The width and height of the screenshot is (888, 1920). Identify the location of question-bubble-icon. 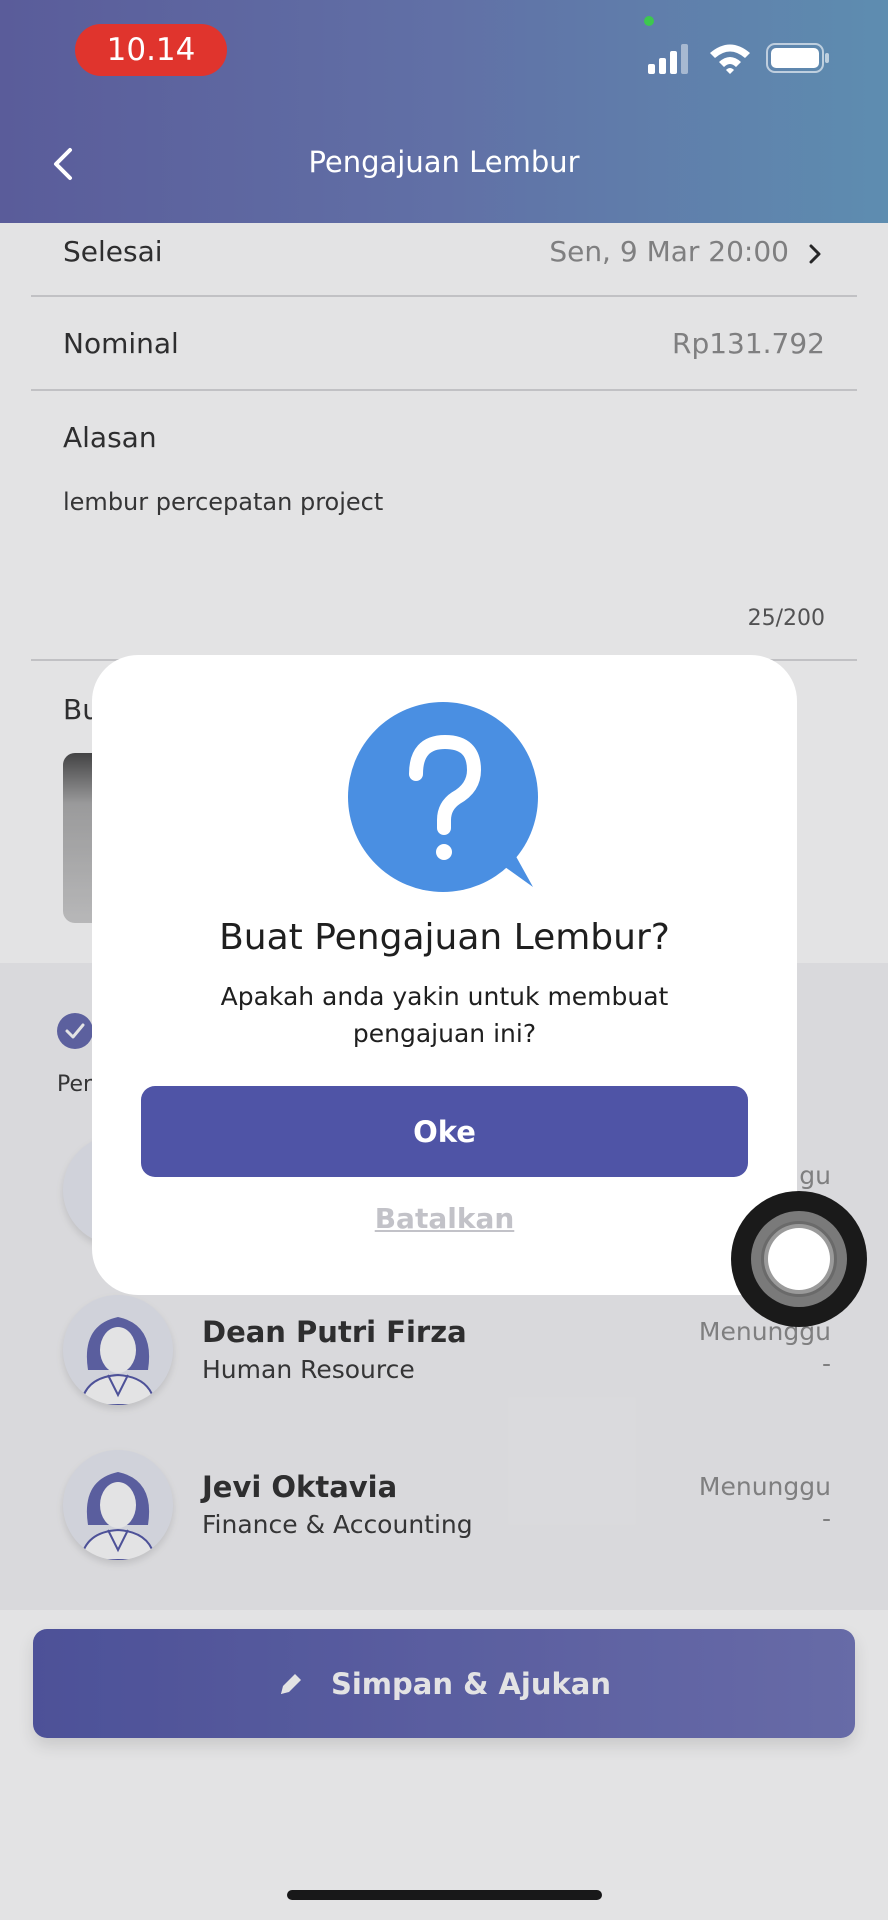
(443, 797).